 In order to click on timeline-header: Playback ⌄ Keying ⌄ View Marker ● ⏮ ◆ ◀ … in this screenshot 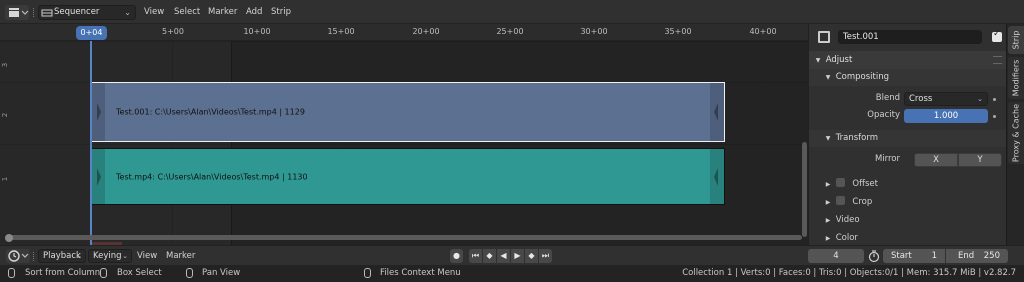, I will do `click(512, 255)`.